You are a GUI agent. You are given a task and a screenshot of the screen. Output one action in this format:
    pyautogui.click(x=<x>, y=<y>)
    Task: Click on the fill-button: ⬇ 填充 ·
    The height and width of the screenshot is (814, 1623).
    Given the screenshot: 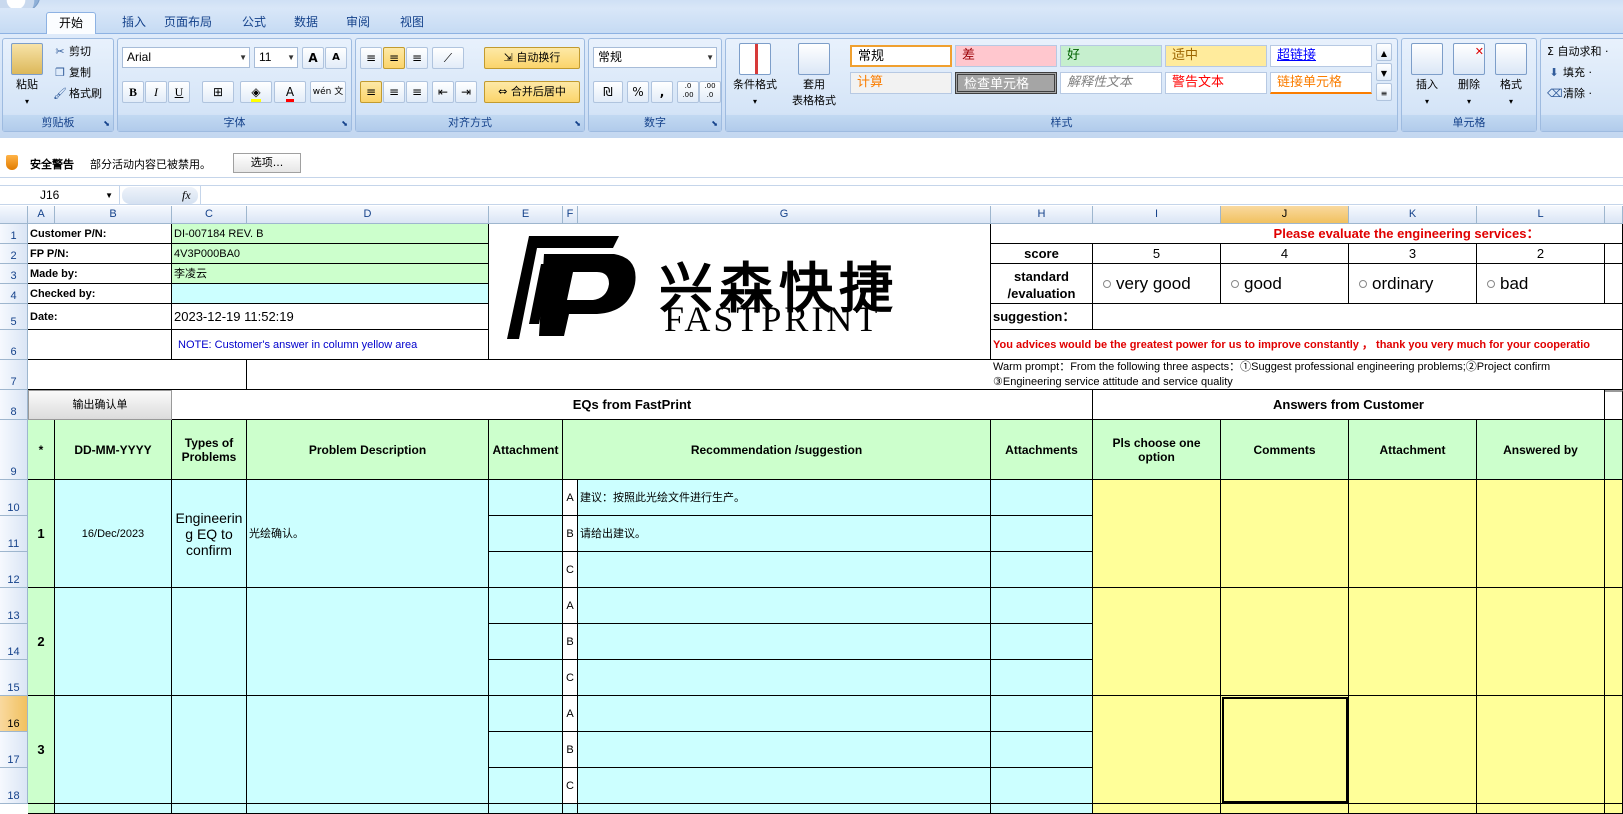 What is the action you would take?
    pyautogui.click(x=1569, y=73)
    